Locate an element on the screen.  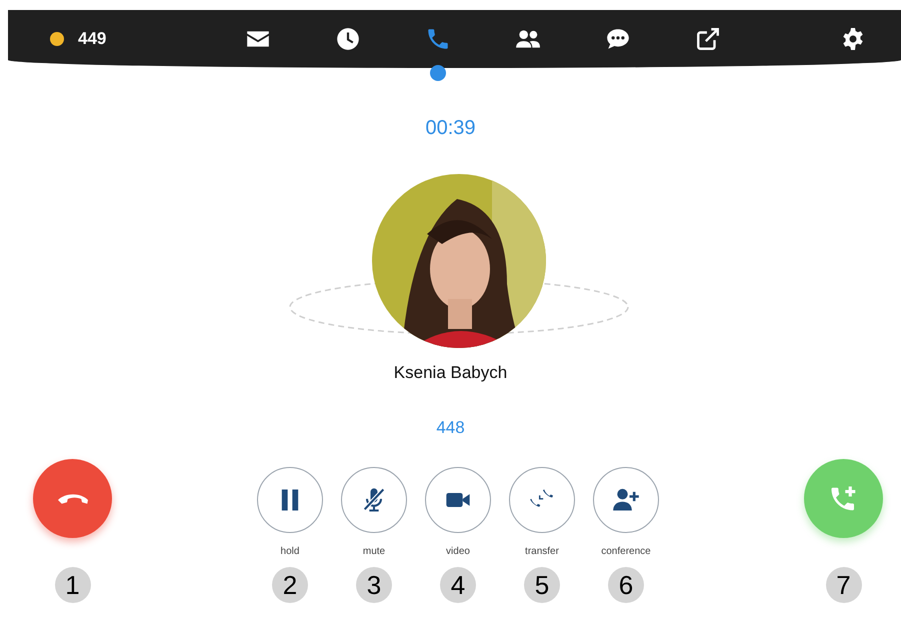
phone-plus-icon is located at coordinates (843, 499).